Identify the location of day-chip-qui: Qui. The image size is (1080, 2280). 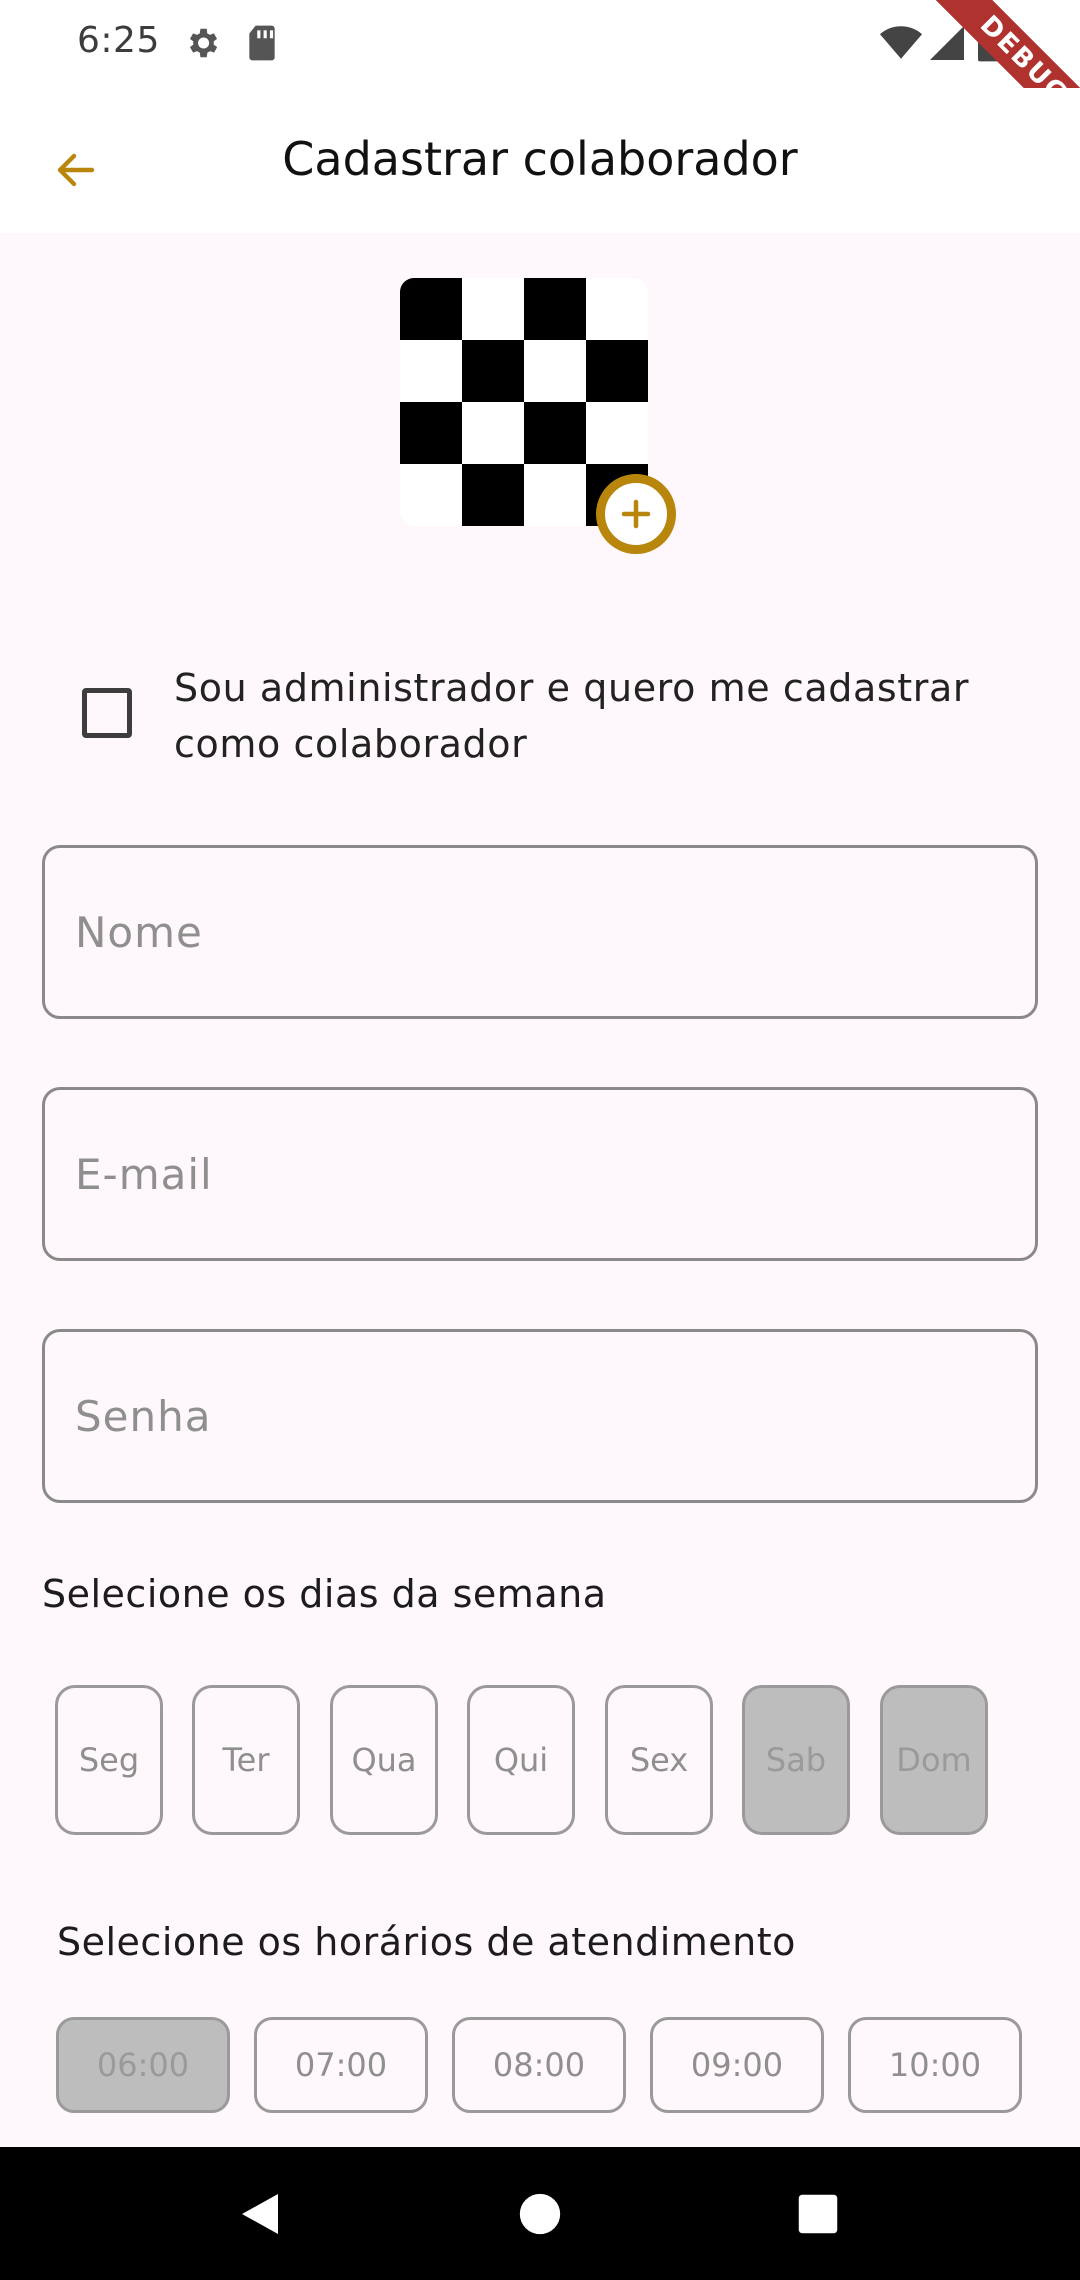
(521, 1760).